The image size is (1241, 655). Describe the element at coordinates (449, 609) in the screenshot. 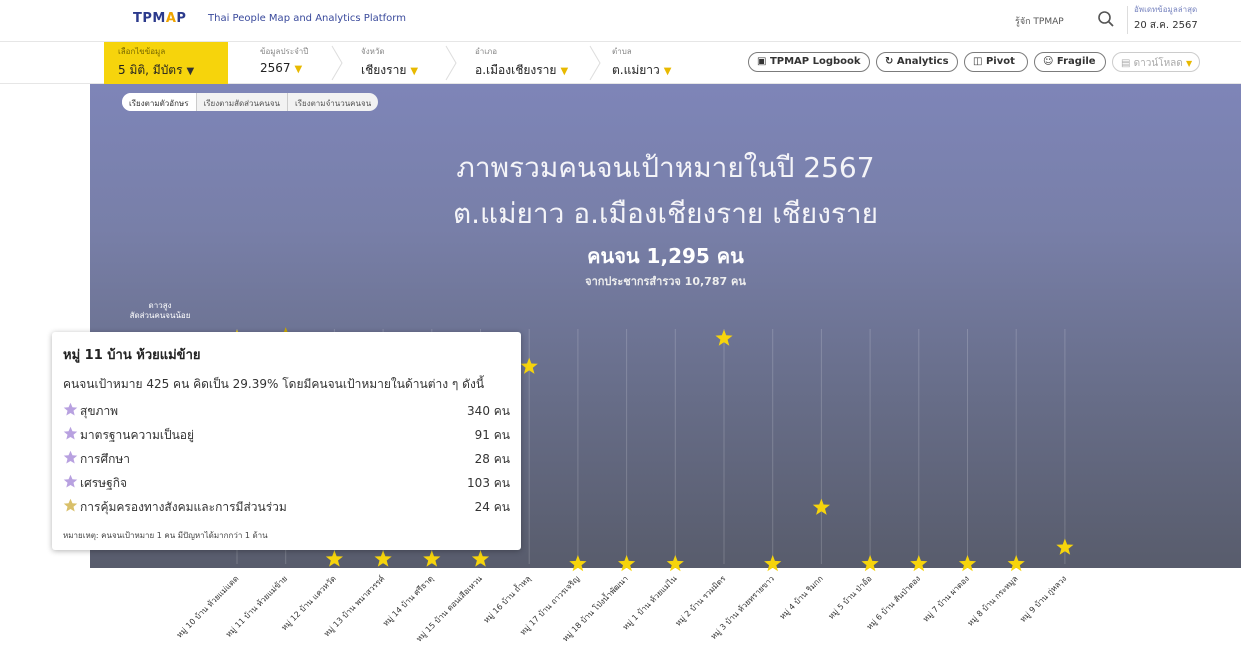

I see `village-label: หมู่ 15 บ้าน ดอนเสือเหวน` at that location.